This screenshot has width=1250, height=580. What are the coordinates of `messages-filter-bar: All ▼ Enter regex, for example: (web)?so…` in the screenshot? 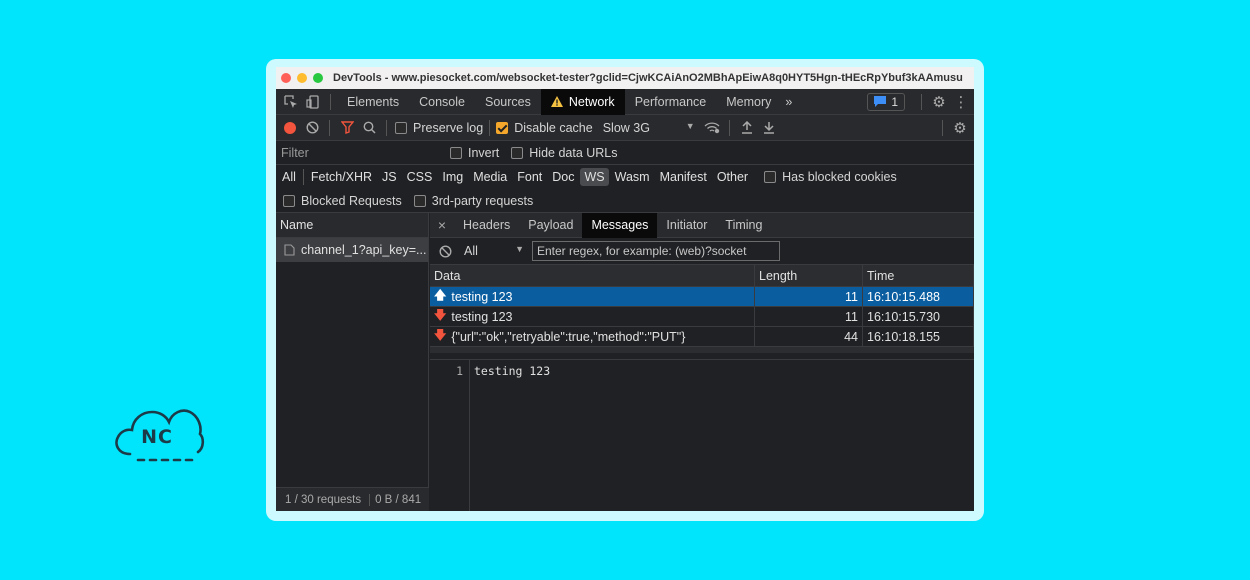 It's located at (702, 251).